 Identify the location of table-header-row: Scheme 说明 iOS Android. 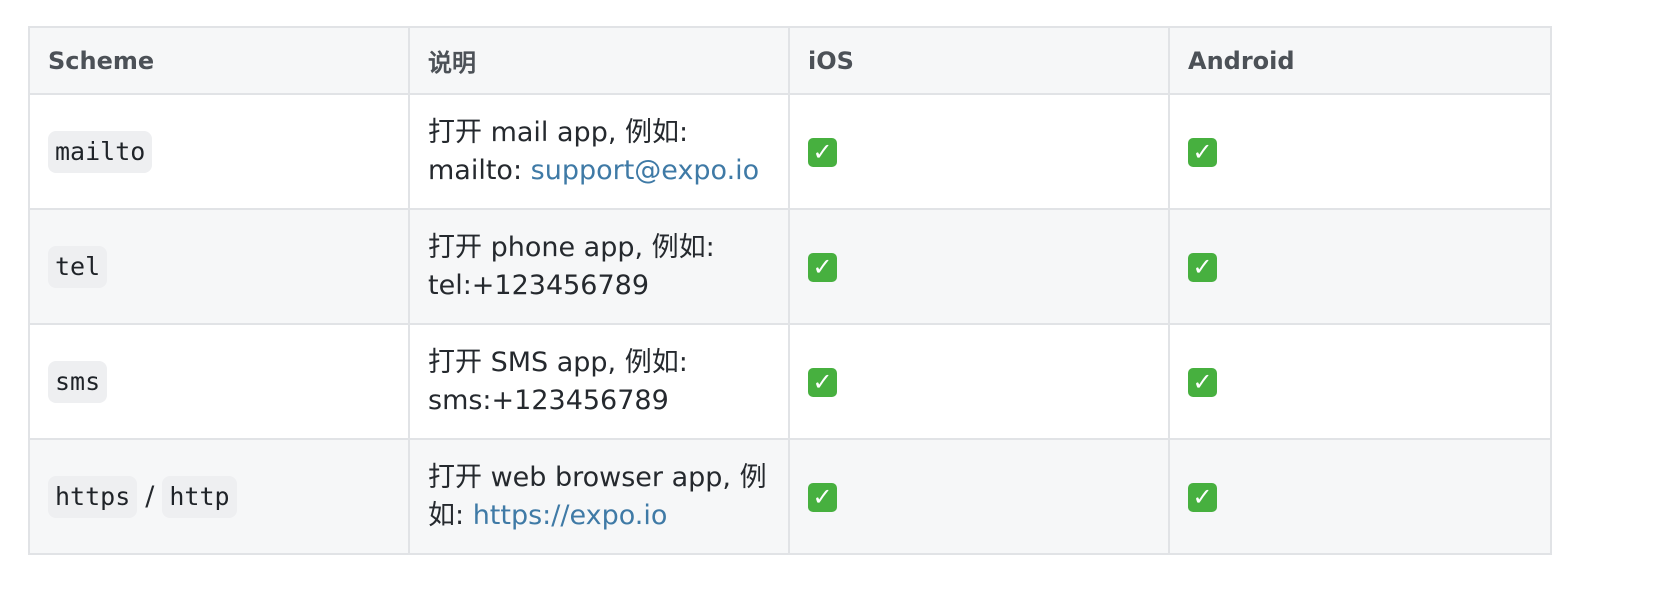
(790, 60).